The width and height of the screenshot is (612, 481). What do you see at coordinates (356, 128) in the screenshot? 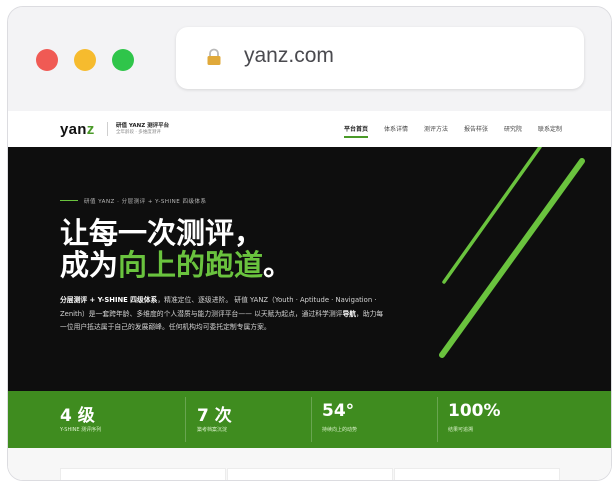
I see `nav-item-home: 平台首页` at bounding box center [356, 128].